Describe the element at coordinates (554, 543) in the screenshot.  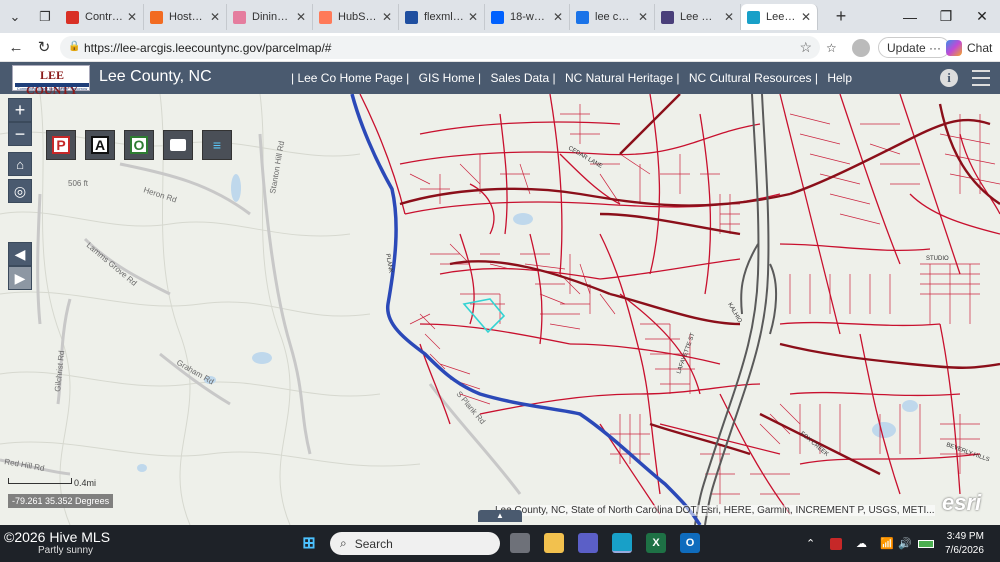
I see `file-explorer-icon` at that location.